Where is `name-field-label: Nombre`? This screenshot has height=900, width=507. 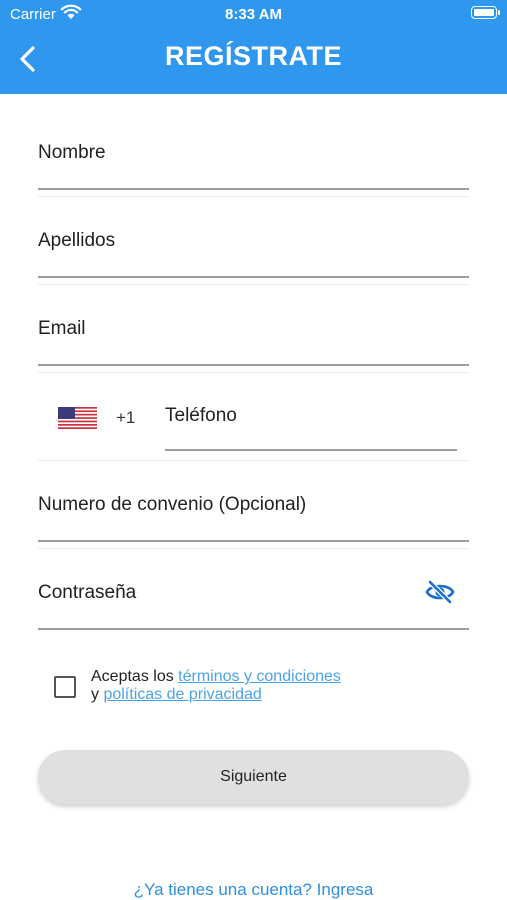 name-field-label: Nombre is located at coordinates (72, 152).